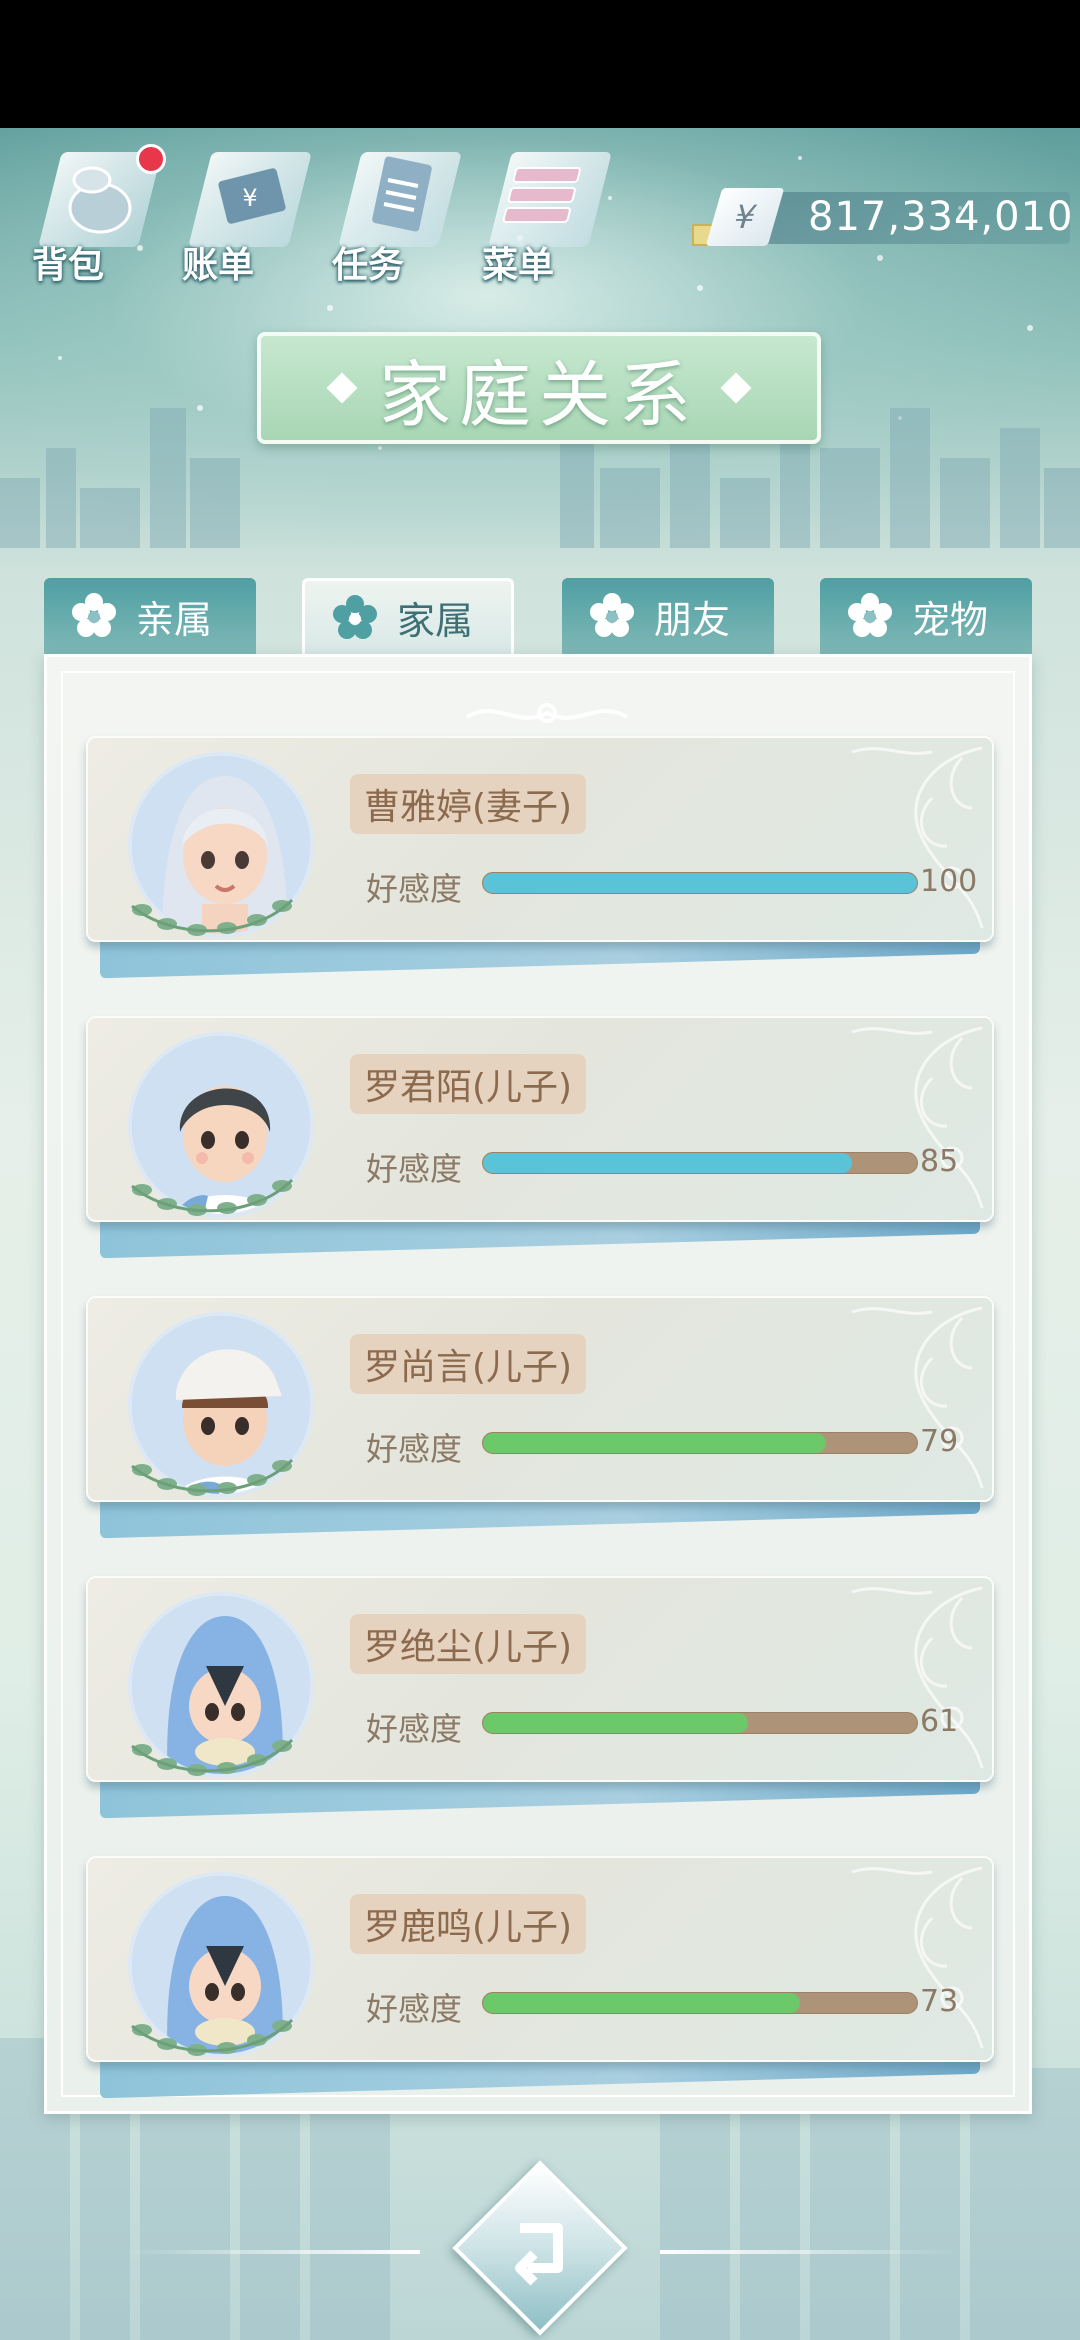 Image resolution: width=1080 pixels, height=2340 pixels. Describe the element at coordinates (941, 217) in the screenshot. I see `currency-value: 817,334,010` at that location.